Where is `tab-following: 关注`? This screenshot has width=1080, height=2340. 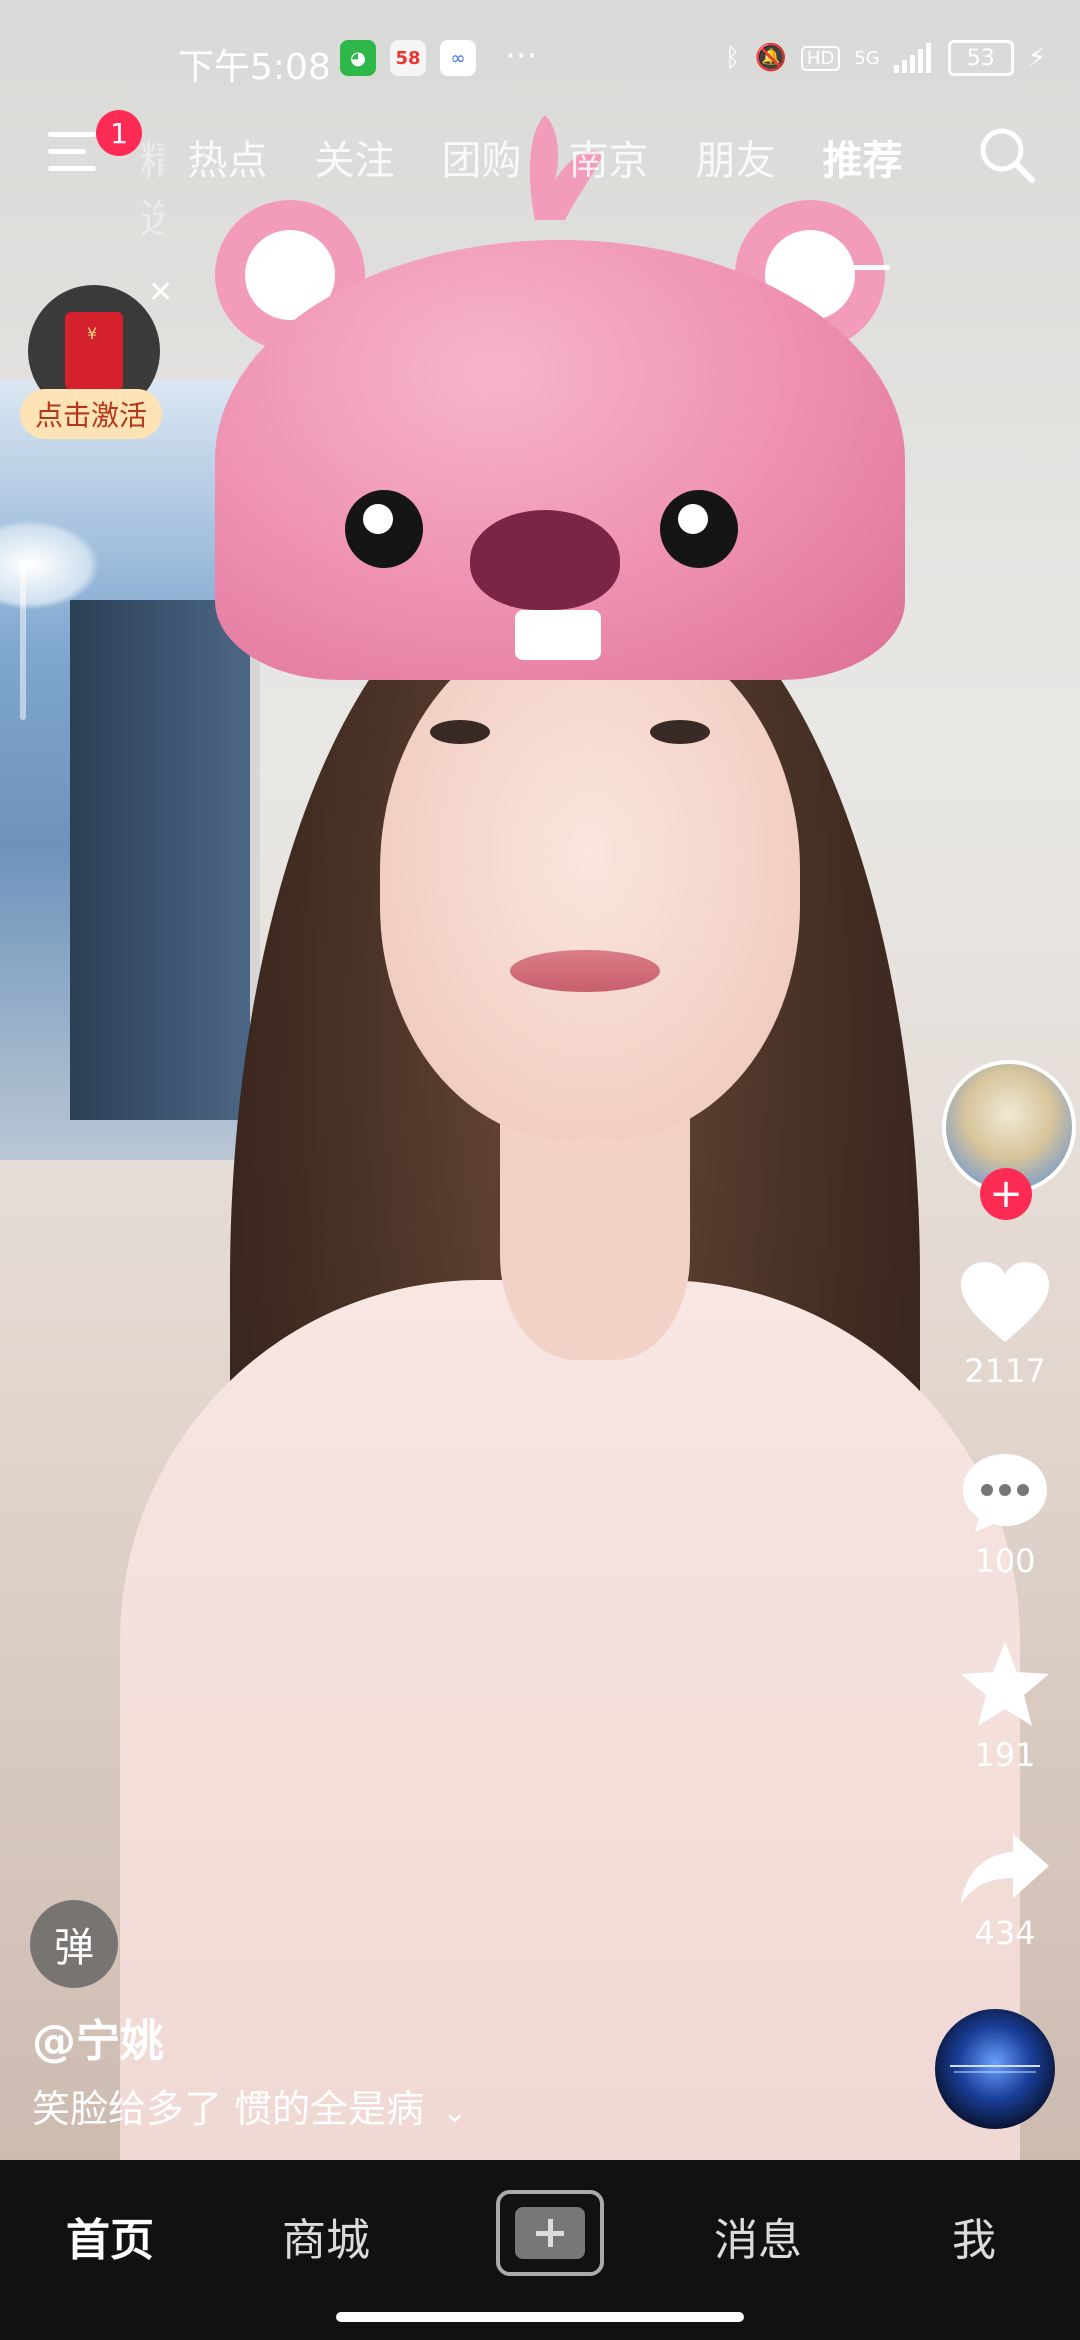 tab-following: 关注 is located at coordinates (354, 186).